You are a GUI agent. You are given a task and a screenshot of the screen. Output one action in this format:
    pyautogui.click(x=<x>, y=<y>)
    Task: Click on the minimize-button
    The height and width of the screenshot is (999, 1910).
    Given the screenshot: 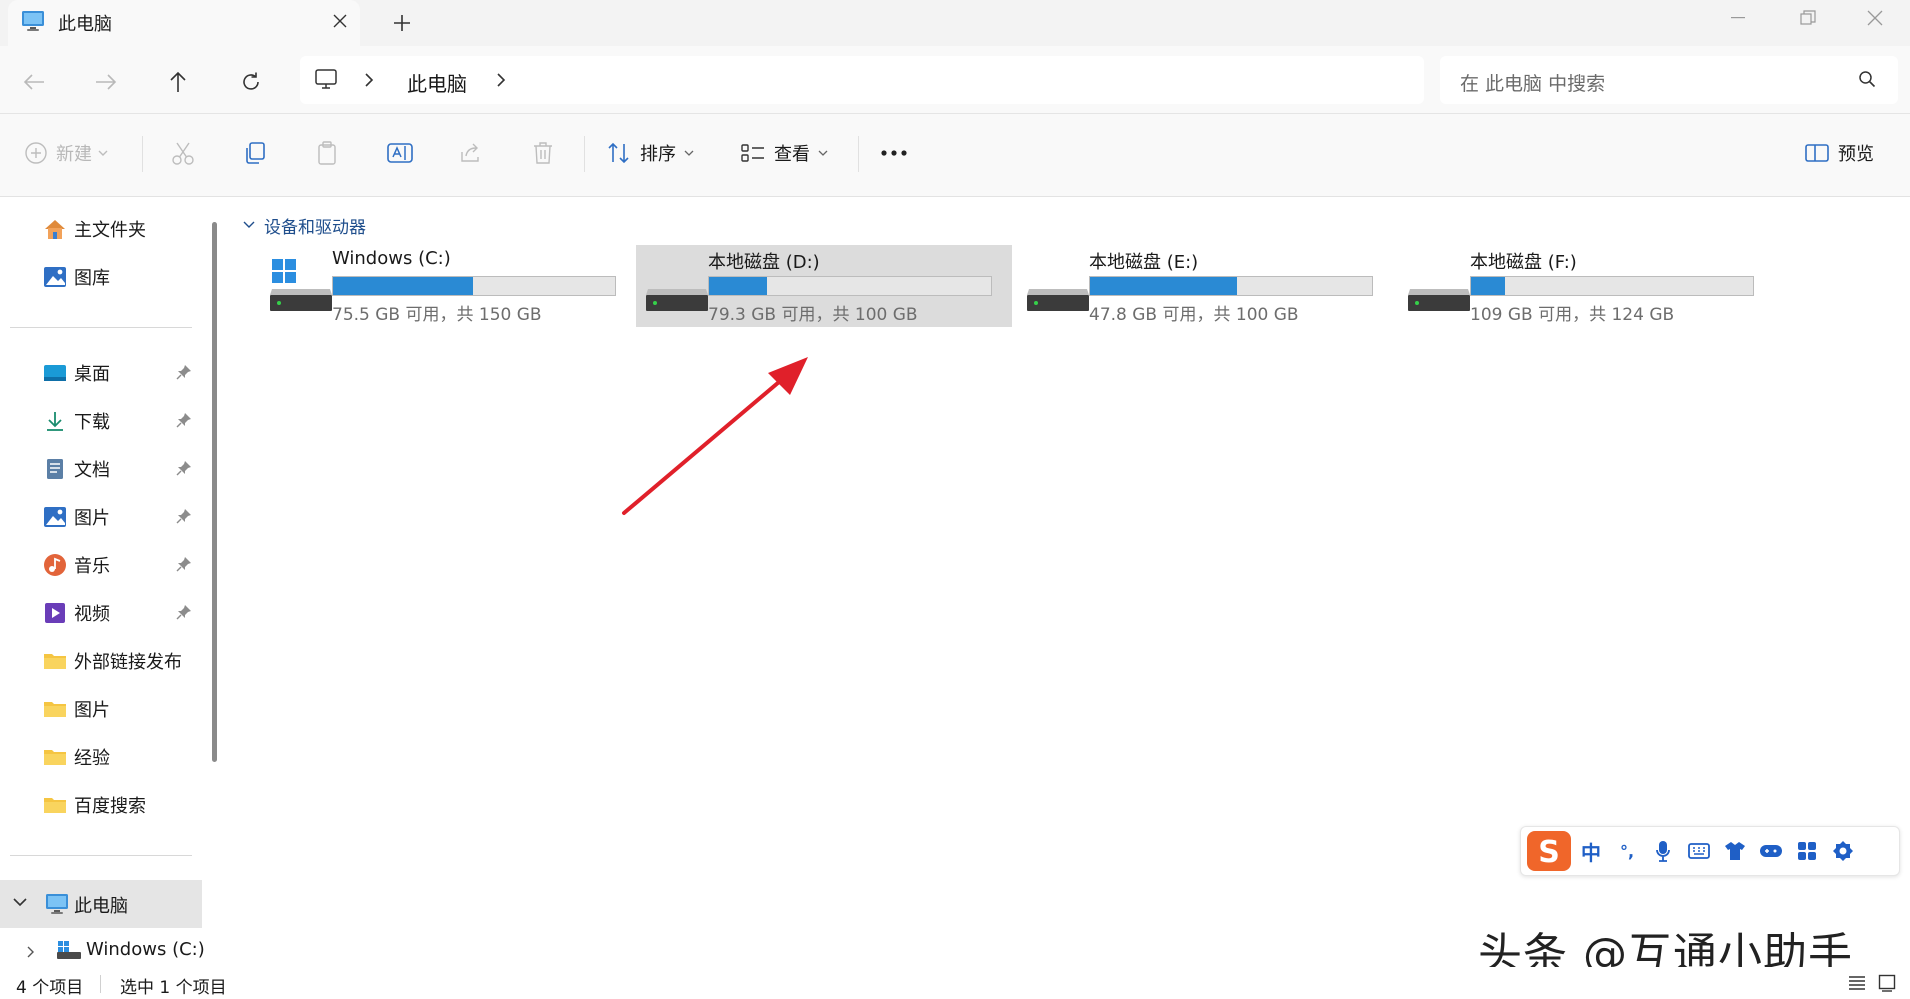 What is the action you would take?
    pyautogui.click(x=1738, y=18)
    